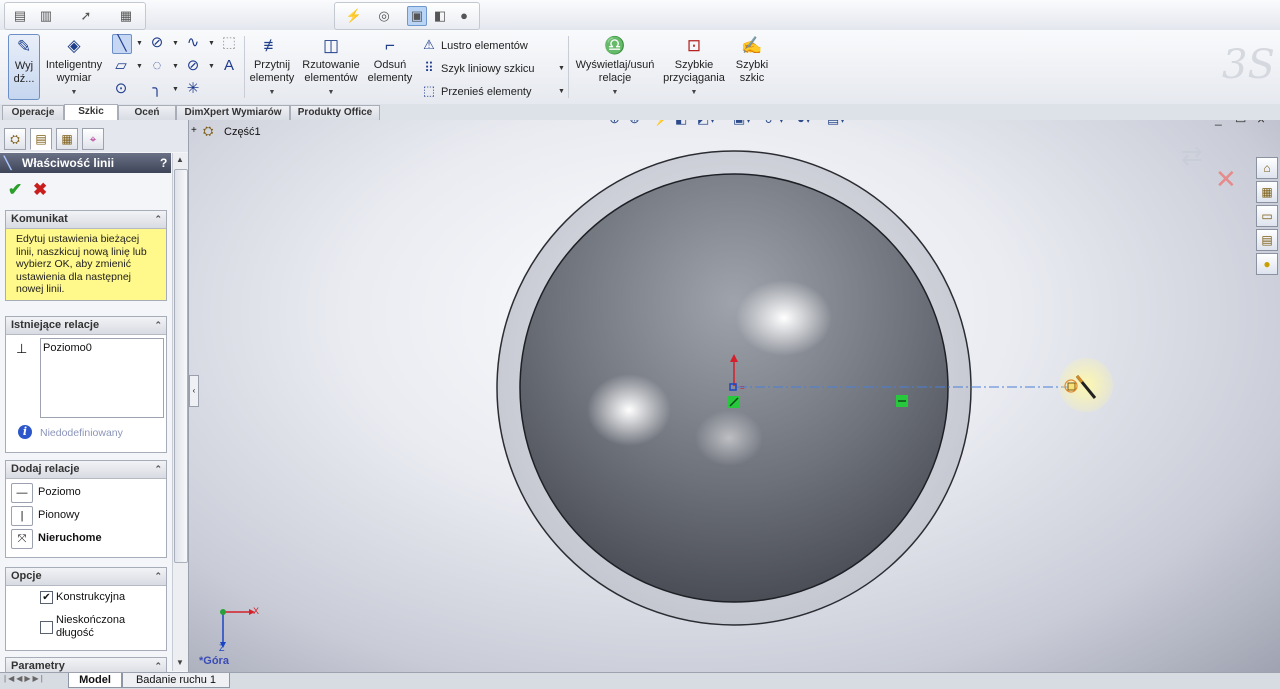 This screenshot has height=689, width=1280. Describe the element at coordinates (335, 112) in the screenshot. I see `tab-produkty-office: Produkty Office` at that location.